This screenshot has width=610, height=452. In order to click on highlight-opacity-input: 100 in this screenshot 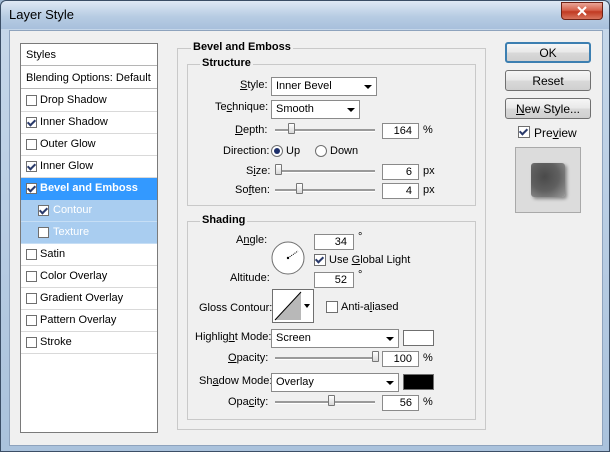, I will do `click(400, 359)`.